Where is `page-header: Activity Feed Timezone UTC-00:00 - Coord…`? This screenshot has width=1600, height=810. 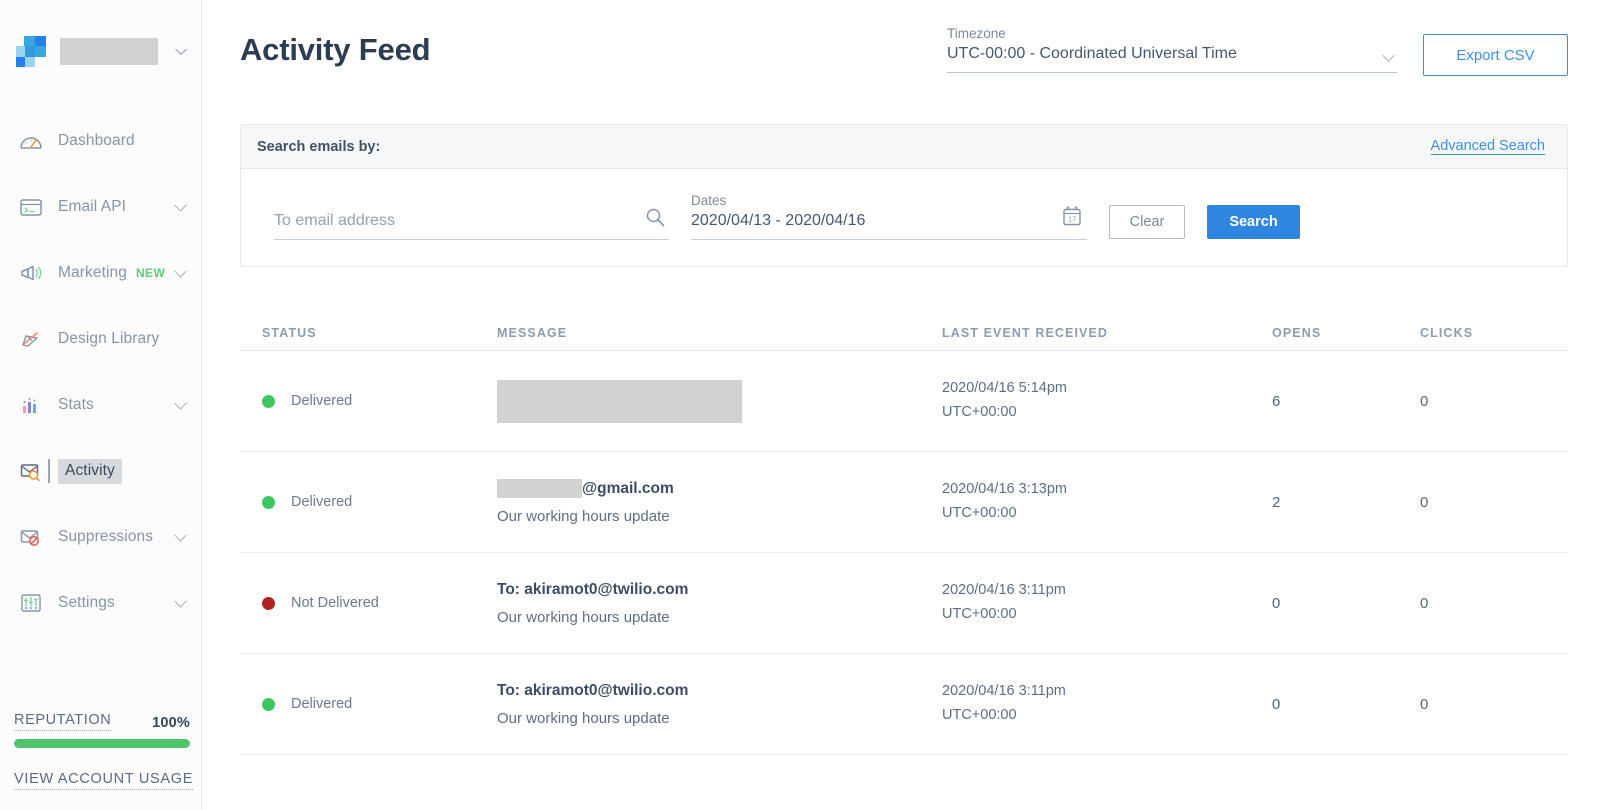 page-header: Activity Feed Timezone UTC-00:00 - Coord… is located at coordinates (904, 38).